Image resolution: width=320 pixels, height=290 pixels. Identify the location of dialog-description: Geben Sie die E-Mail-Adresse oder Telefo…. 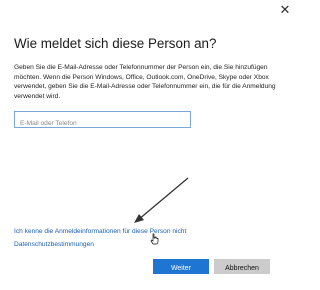
(145, 82).